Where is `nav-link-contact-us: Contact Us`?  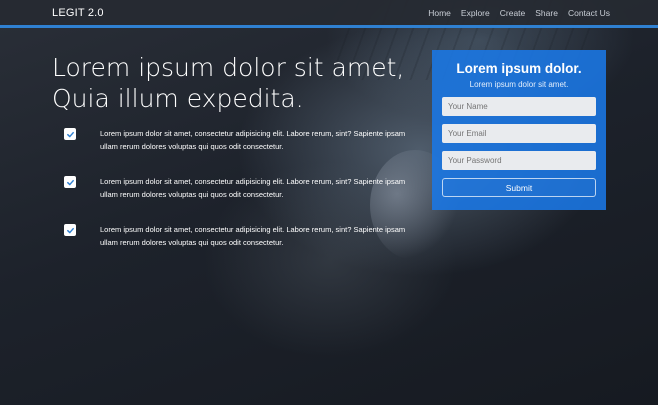 nav-link-contact-us: Contact Us is located at coordinates (589, 13).